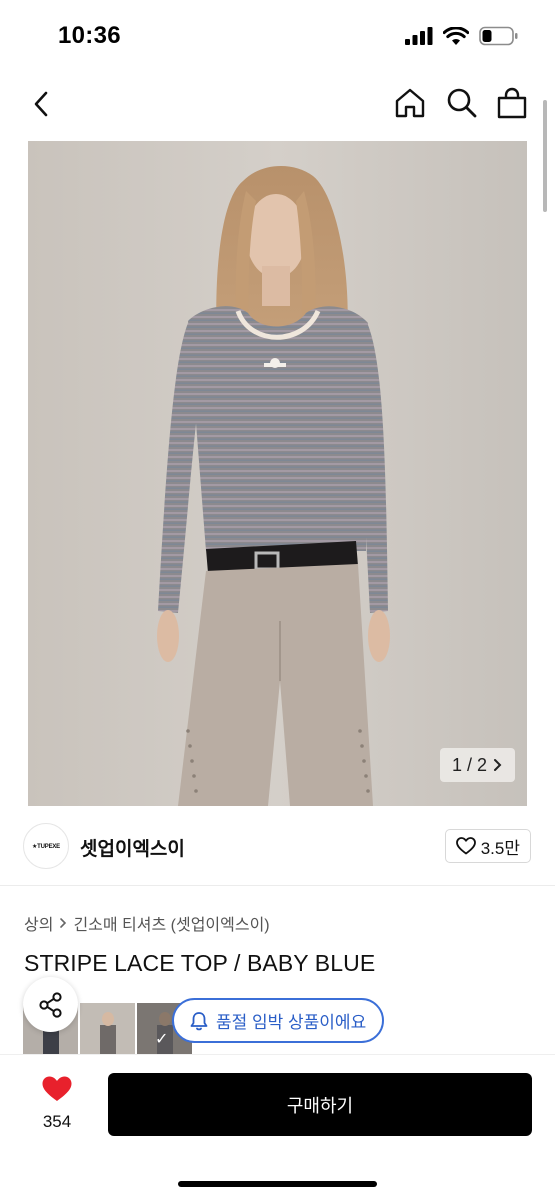  I want to click on breadcrumb-category: 상의, so click(38, 923).